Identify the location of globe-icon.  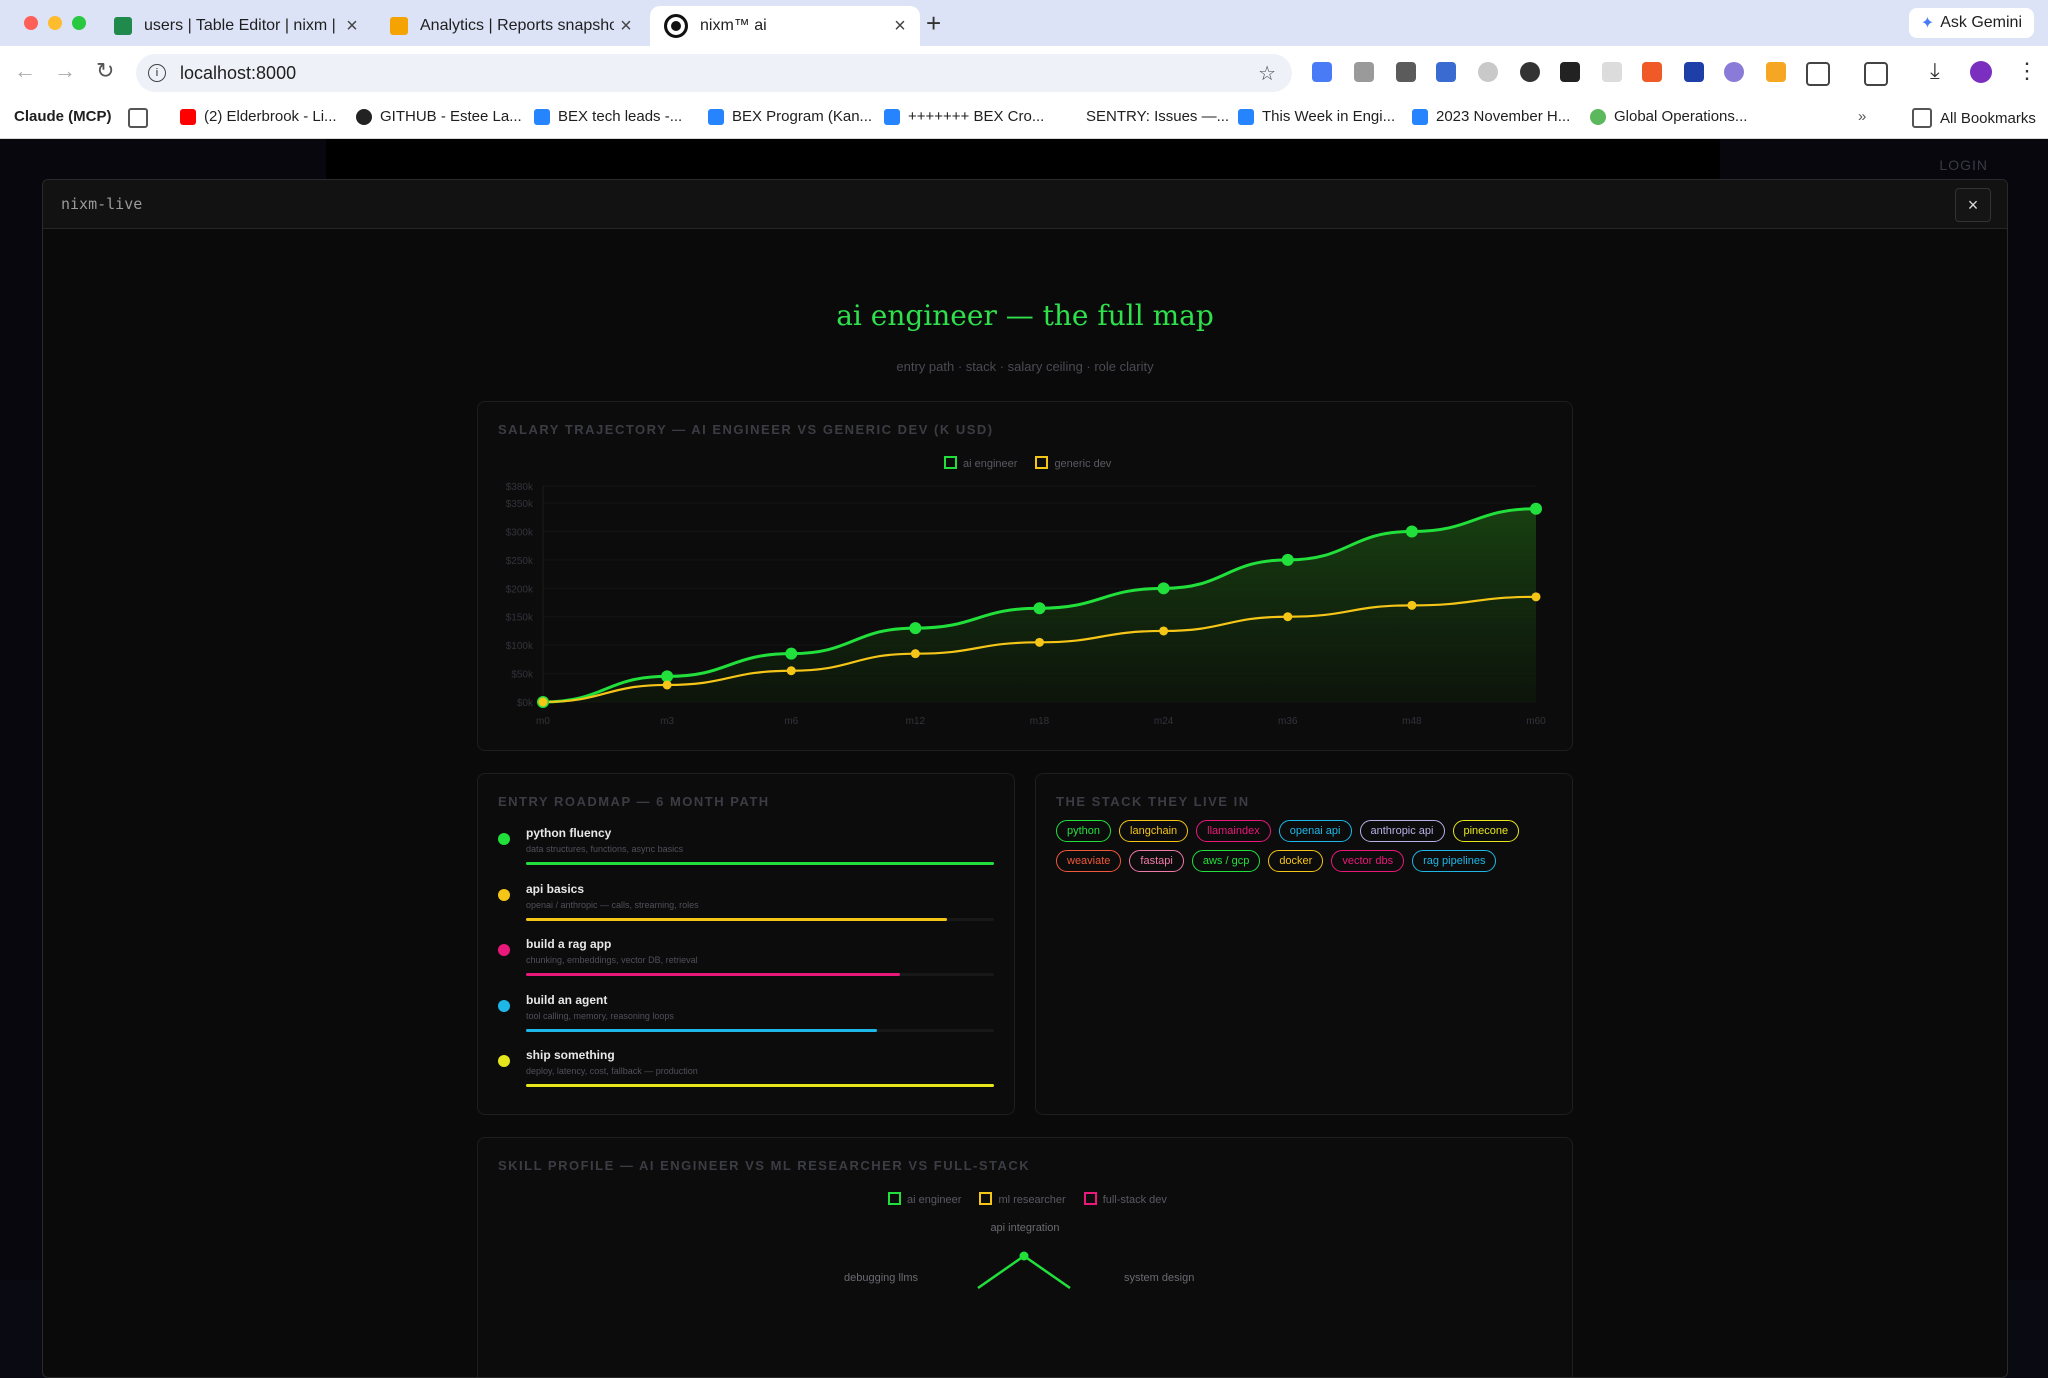
(1598, 116).